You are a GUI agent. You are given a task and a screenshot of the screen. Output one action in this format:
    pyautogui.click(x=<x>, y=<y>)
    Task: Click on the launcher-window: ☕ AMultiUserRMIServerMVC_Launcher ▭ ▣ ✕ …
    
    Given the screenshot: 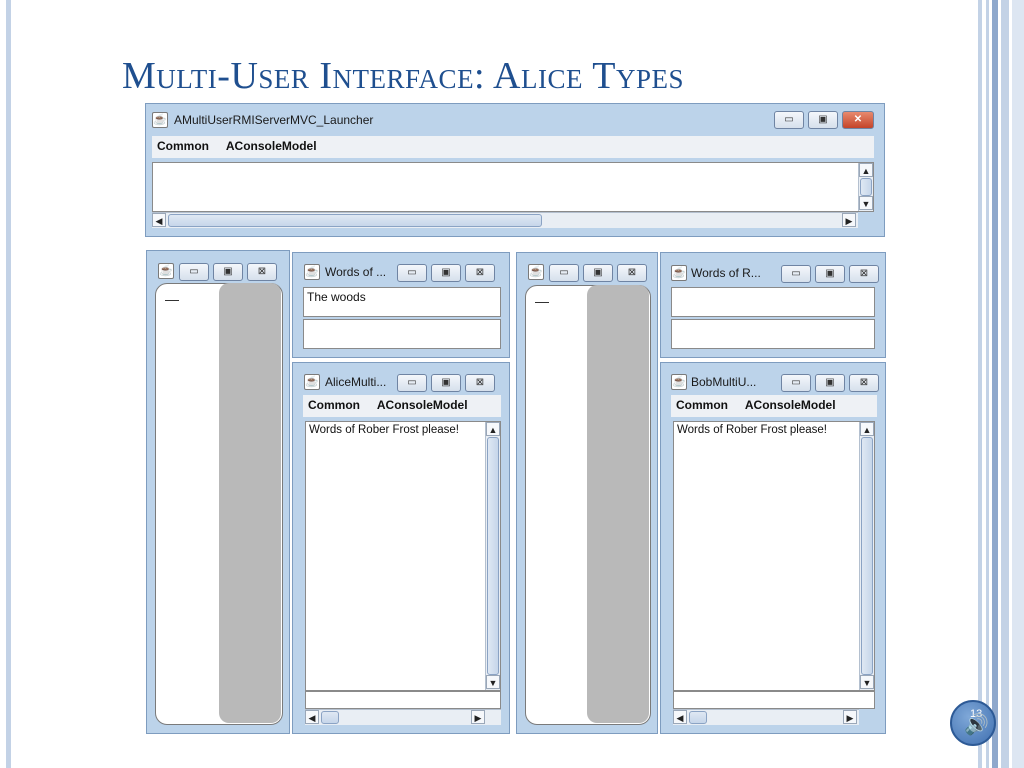 What is the action you would take?
    pyautogui.click(x=515, y=170)
    